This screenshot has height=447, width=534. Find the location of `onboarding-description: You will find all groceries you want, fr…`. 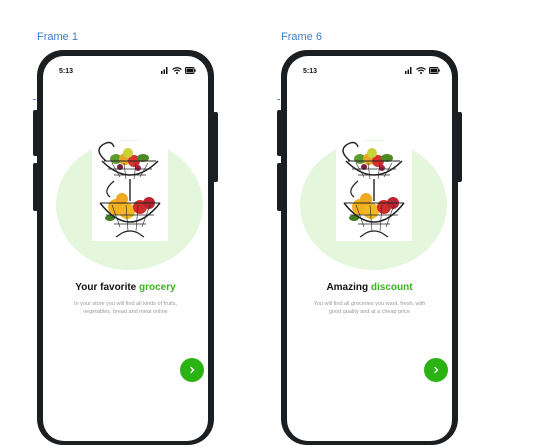

onboarding-description: You will find all groceries you want, fr… is located at coordinates (369, 308).